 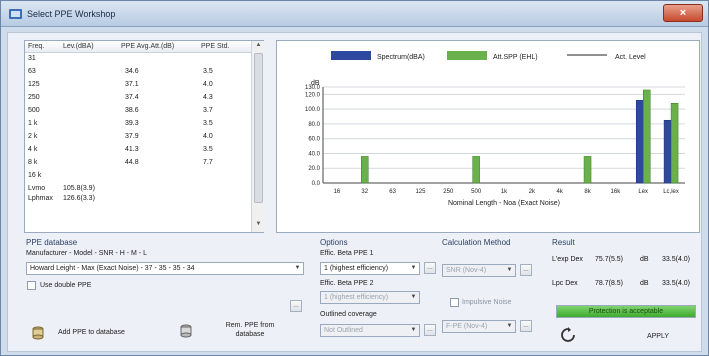 What do you see at coordinates (33, 123) in the screenshot?
I see `list-cell: 1 k` at bounding box center [33, 123].